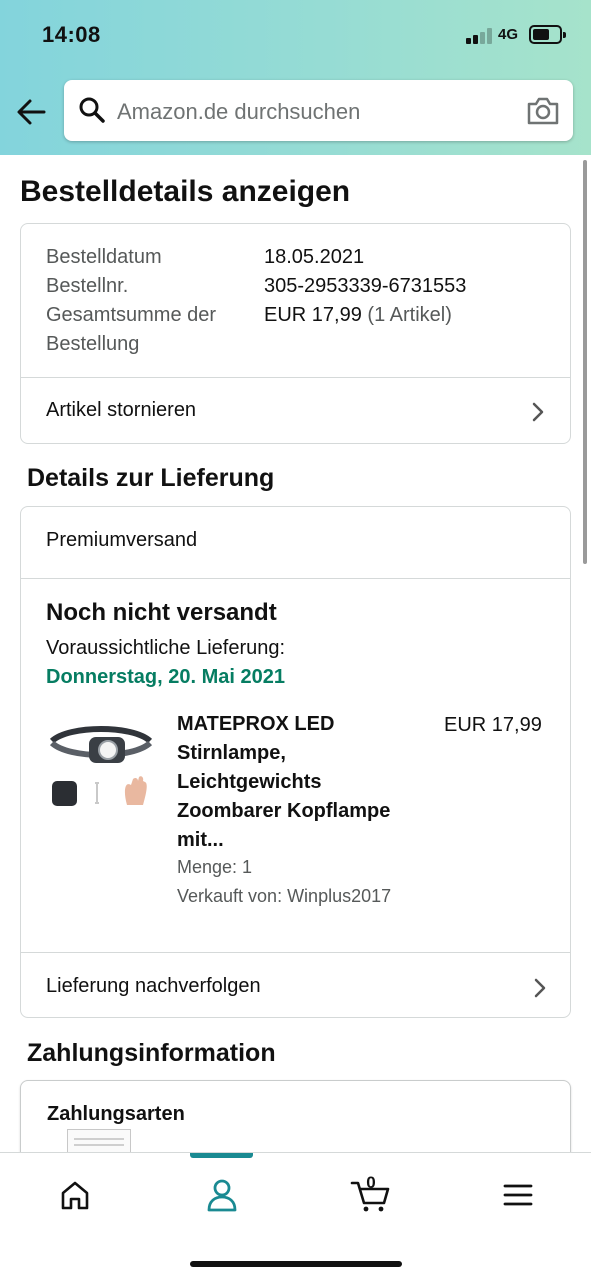  Describe the element at coordinates (116, 1114) in the screenshot. I see `payment-methods-label: Zahlungsarten` at that location.